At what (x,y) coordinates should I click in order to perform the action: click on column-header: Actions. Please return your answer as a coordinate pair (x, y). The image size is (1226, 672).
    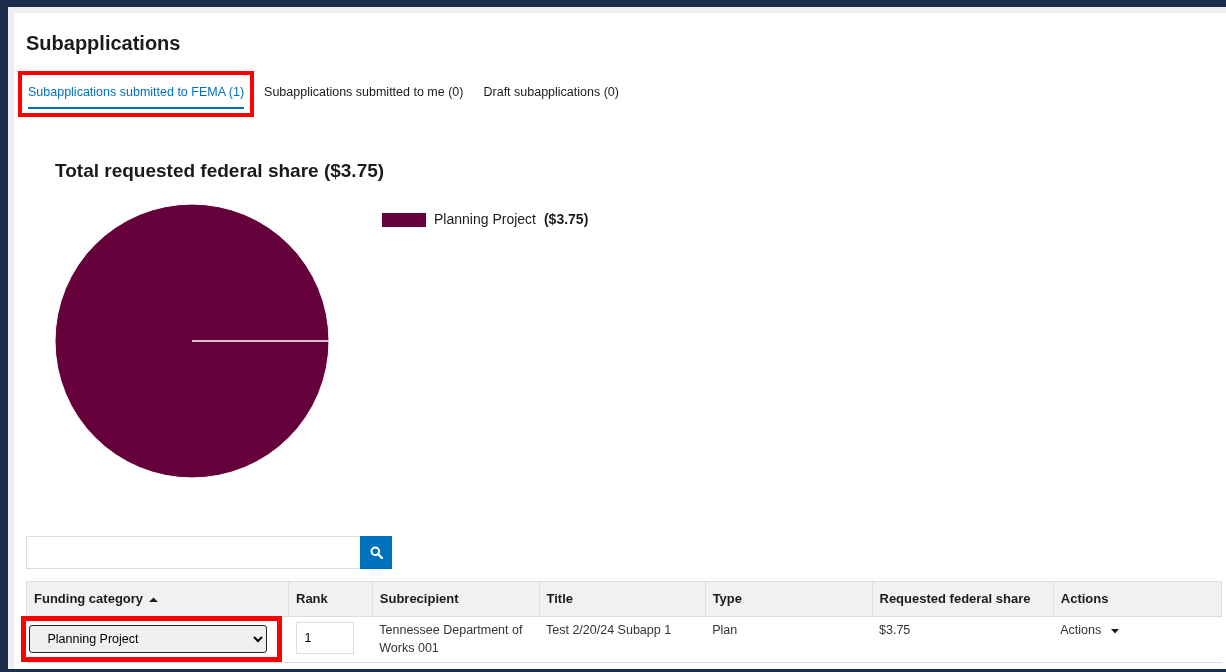
    Looking at the image, I should click on (1137, 599).